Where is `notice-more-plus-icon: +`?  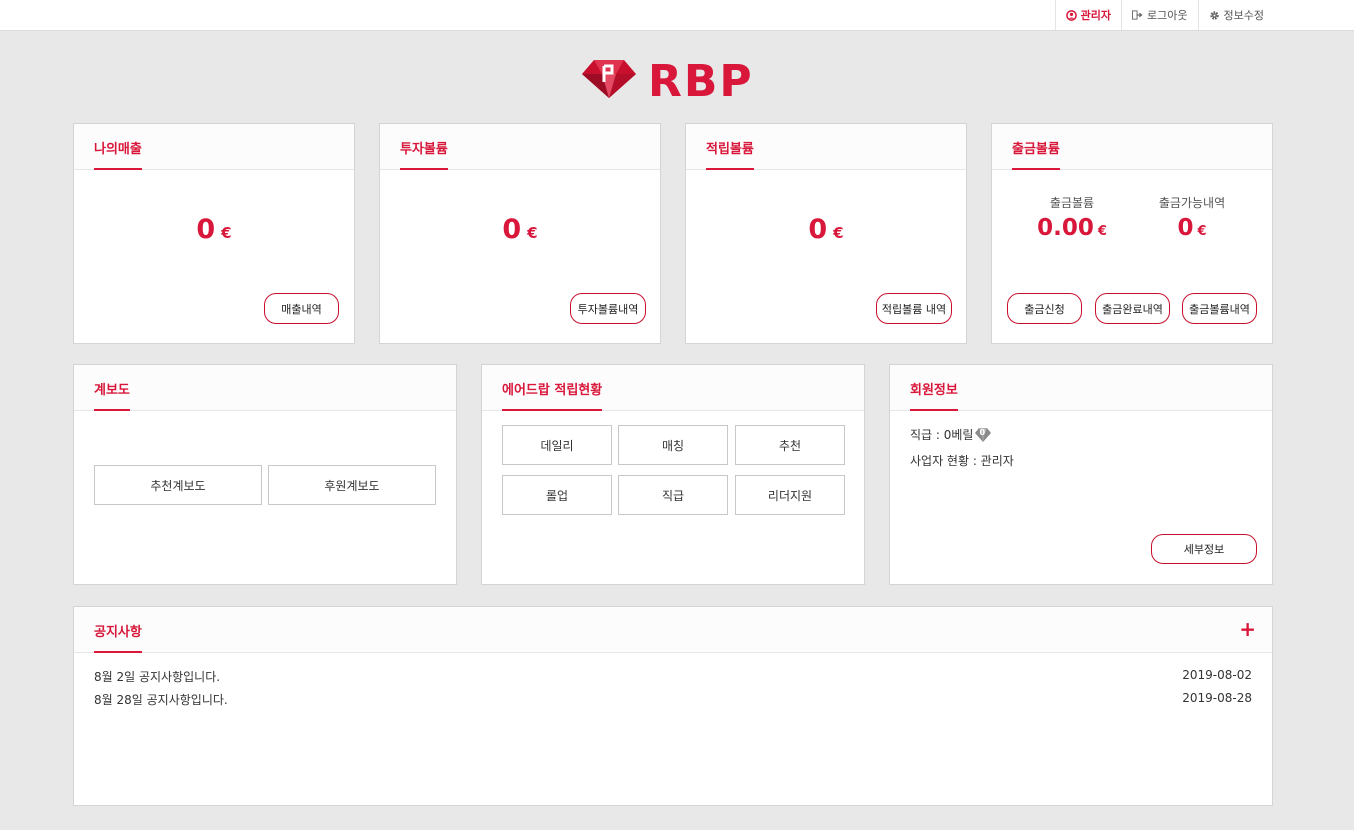
notice-more-plus-icon: + is located at coordinates (1247, 629).